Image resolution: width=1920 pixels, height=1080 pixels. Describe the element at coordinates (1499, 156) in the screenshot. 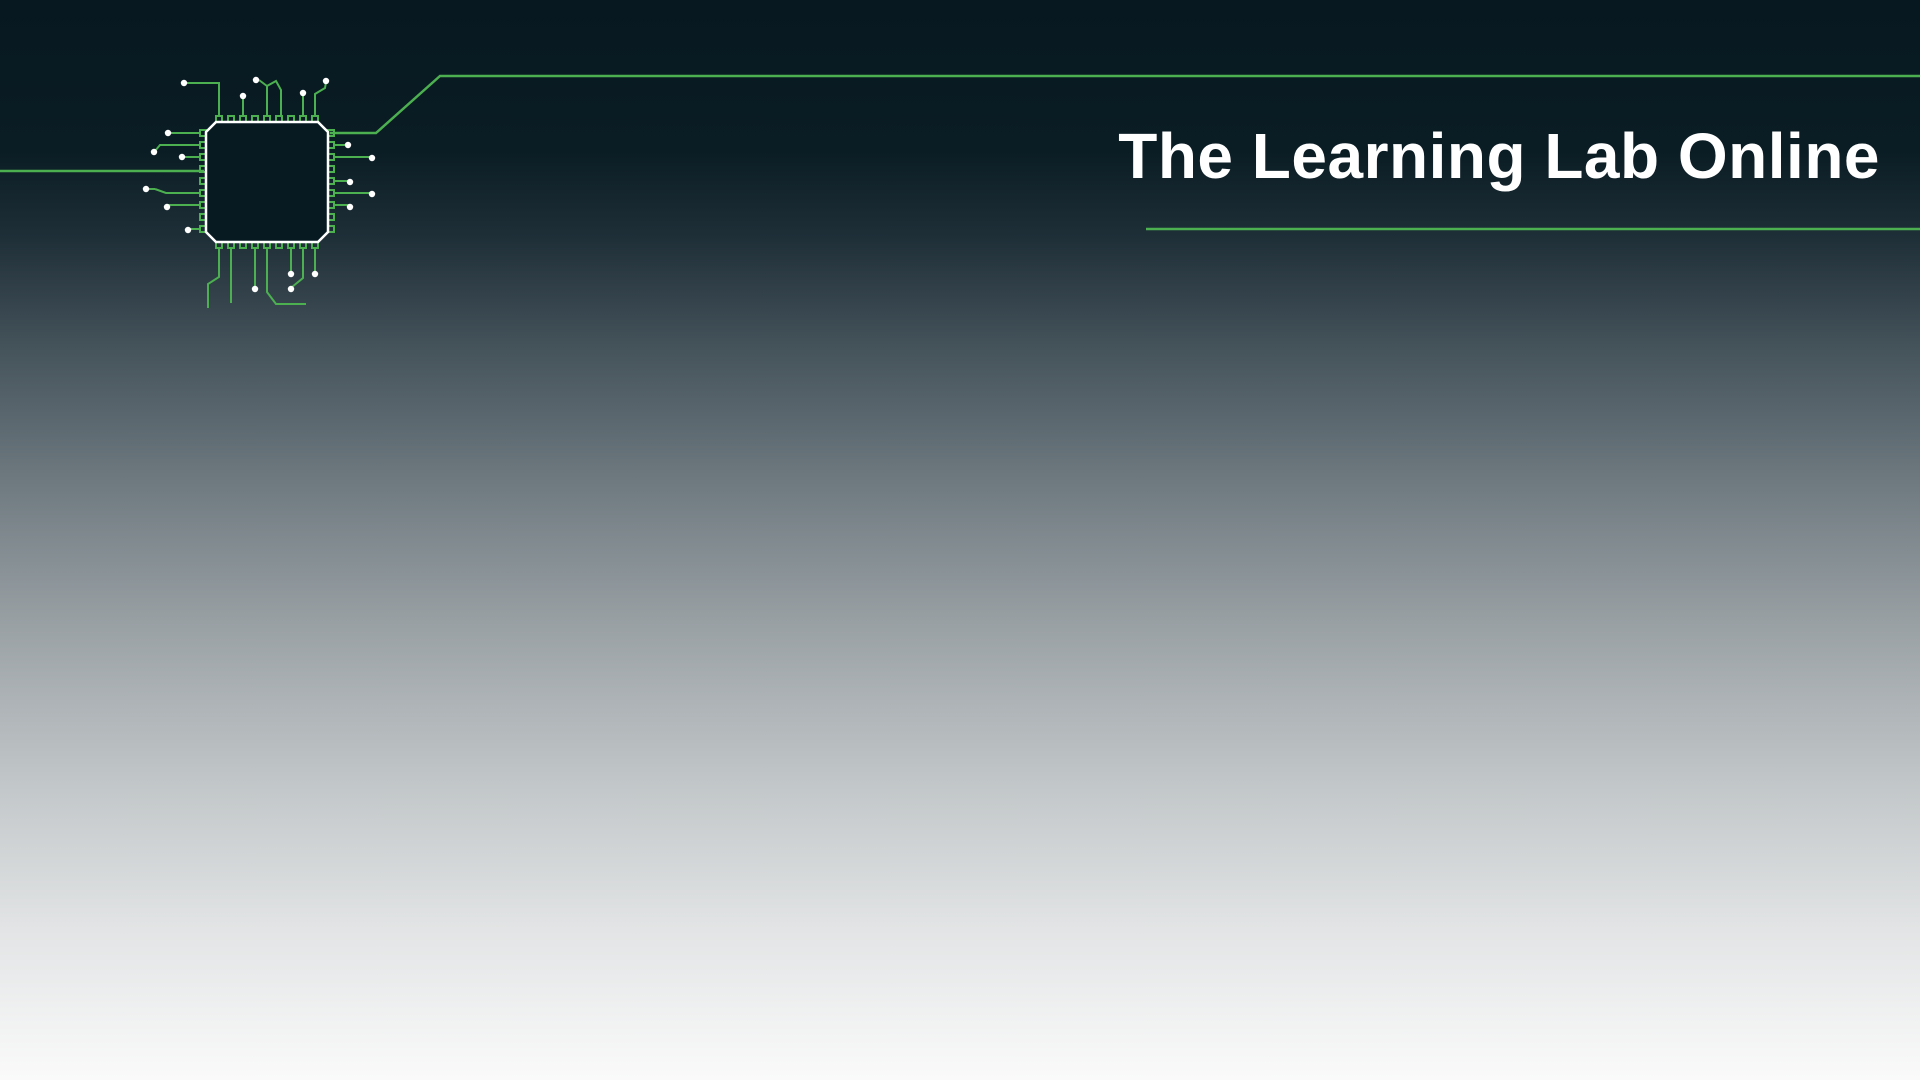

I see `site-title: The Learning Lab Online` at that location.